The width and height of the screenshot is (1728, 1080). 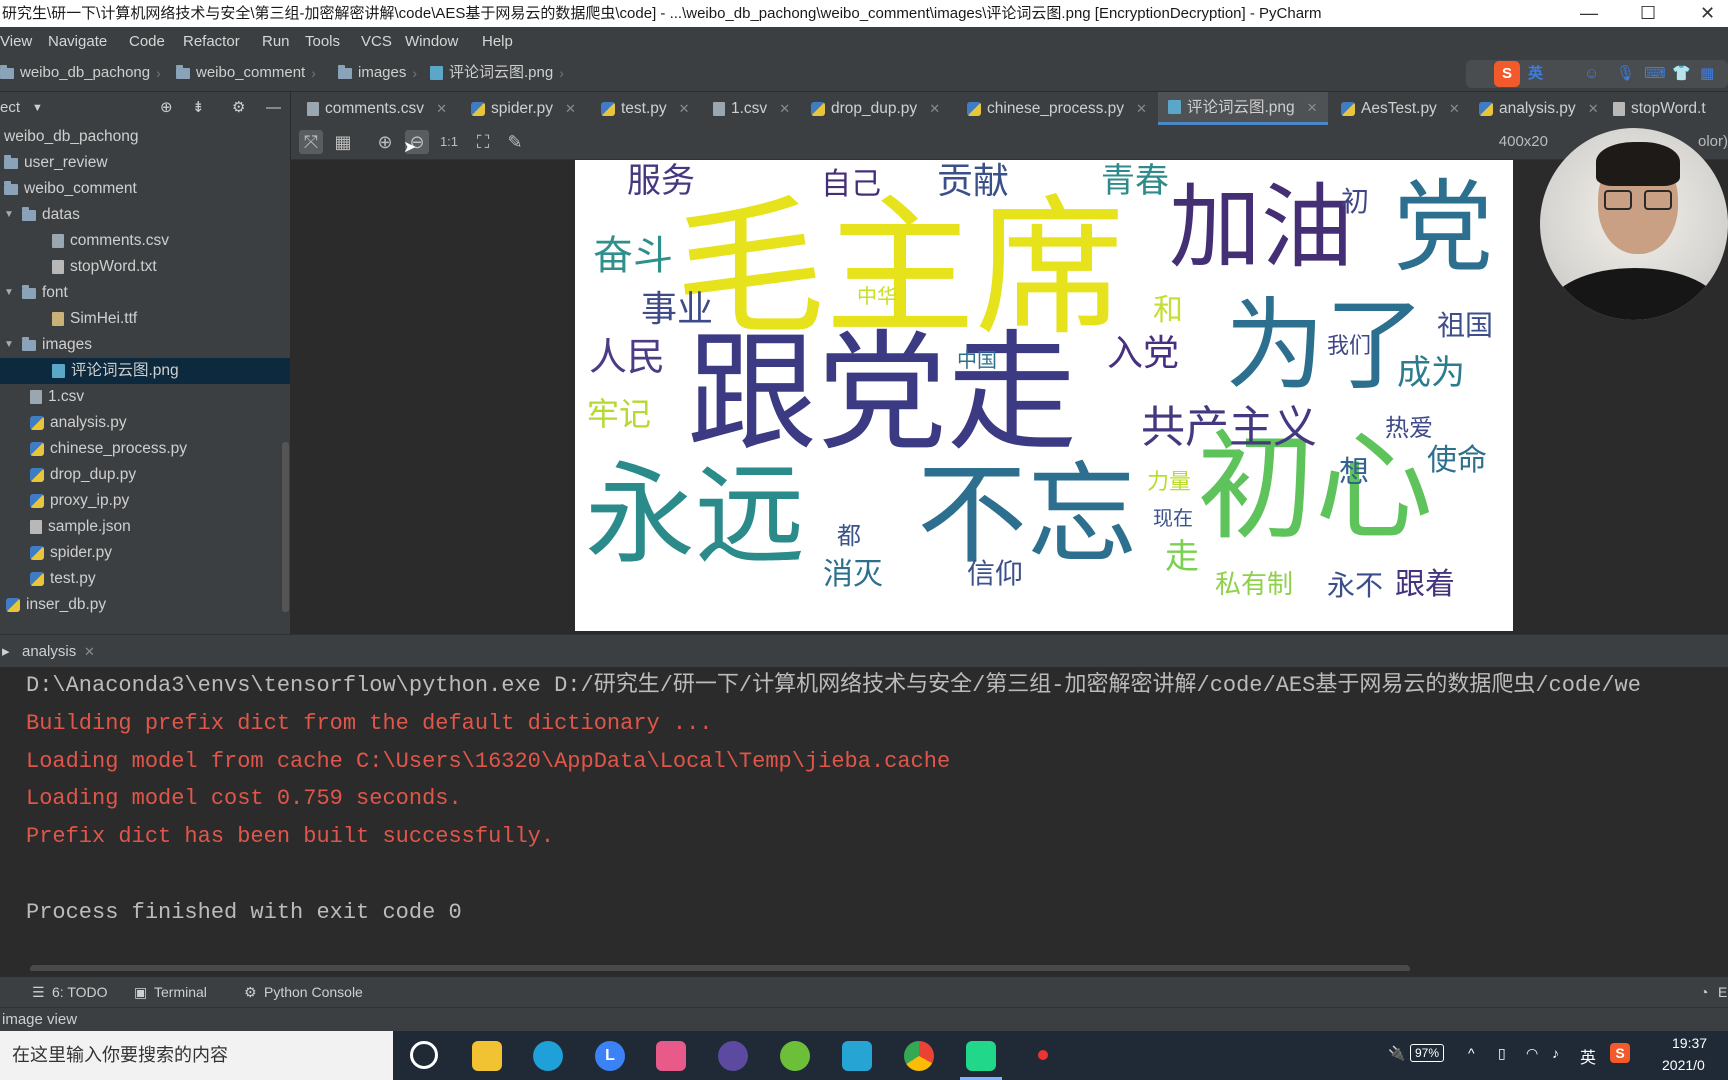 What do you see at coordinates (1648, 13) in the screenshot?
I see `maximize-button: ☐` at bounding box center [1648, 13].